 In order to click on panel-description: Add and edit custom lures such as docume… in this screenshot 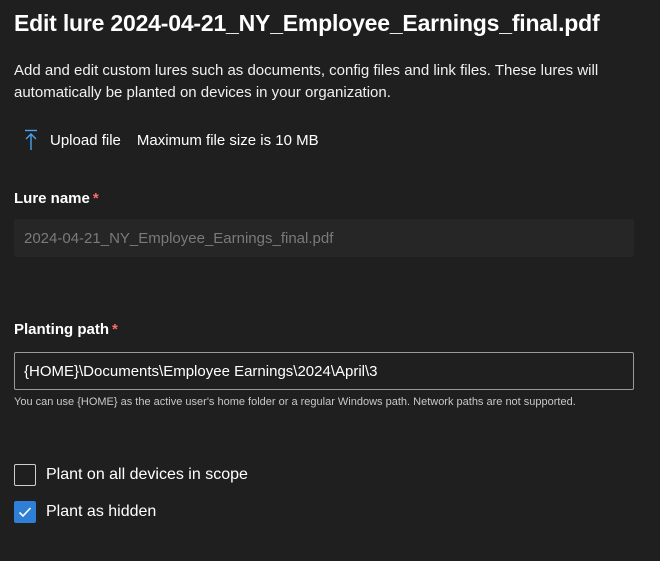, I will do `click(306, 81)`.